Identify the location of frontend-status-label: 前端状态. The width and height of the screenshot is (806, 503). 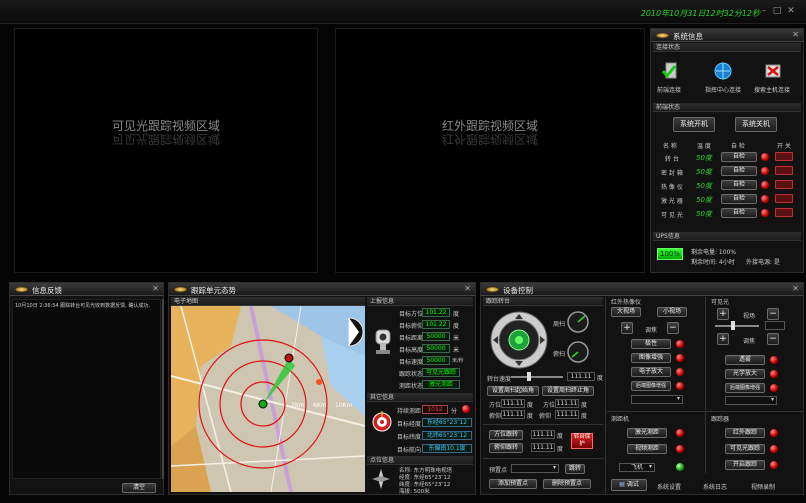
(727, 107).